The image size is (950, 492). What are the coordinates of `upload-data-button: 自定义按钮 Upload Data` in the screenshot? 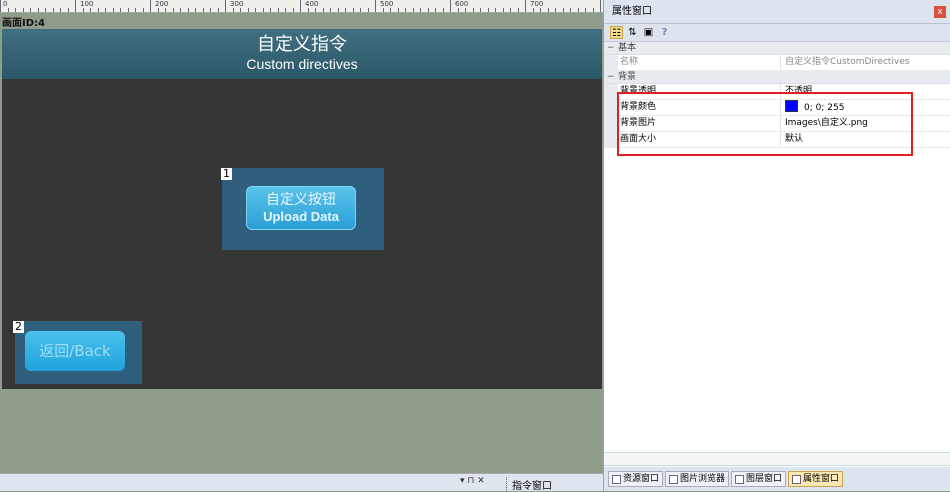 It's located at (301, 208).